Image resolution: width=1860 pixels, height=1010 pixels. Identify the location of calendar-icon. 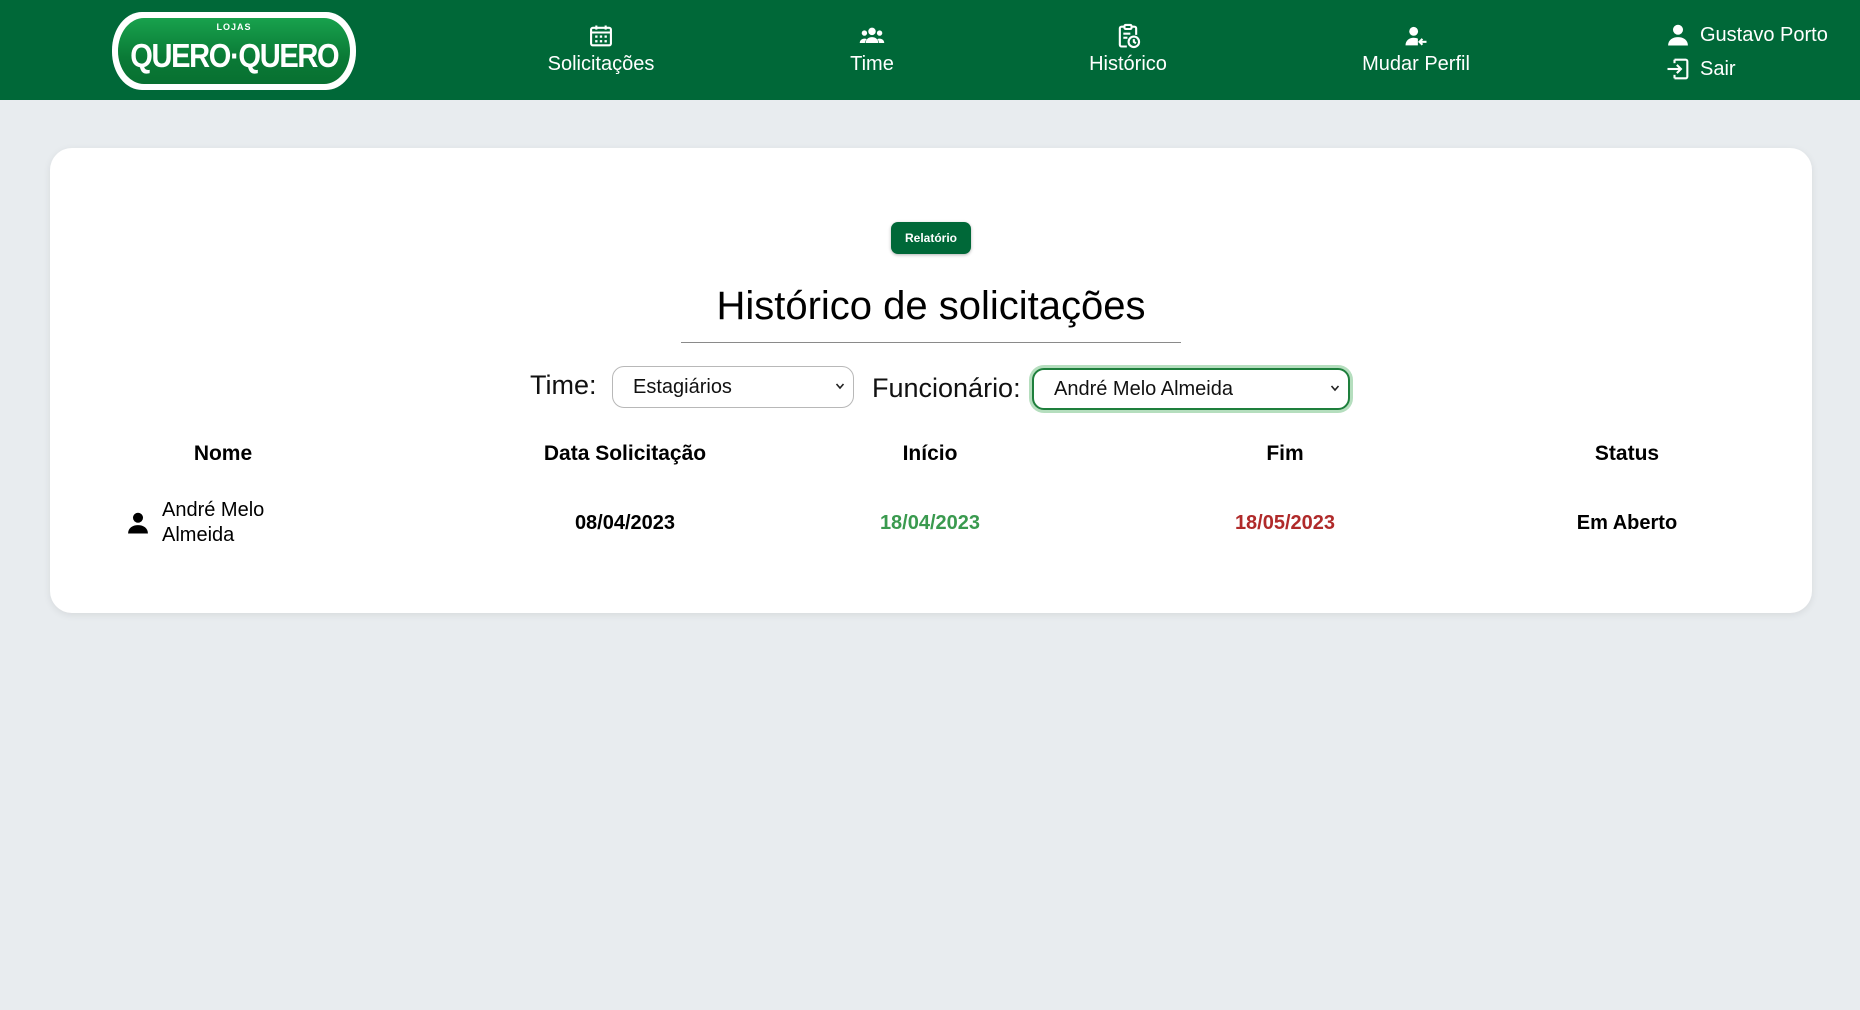
(601, 36).